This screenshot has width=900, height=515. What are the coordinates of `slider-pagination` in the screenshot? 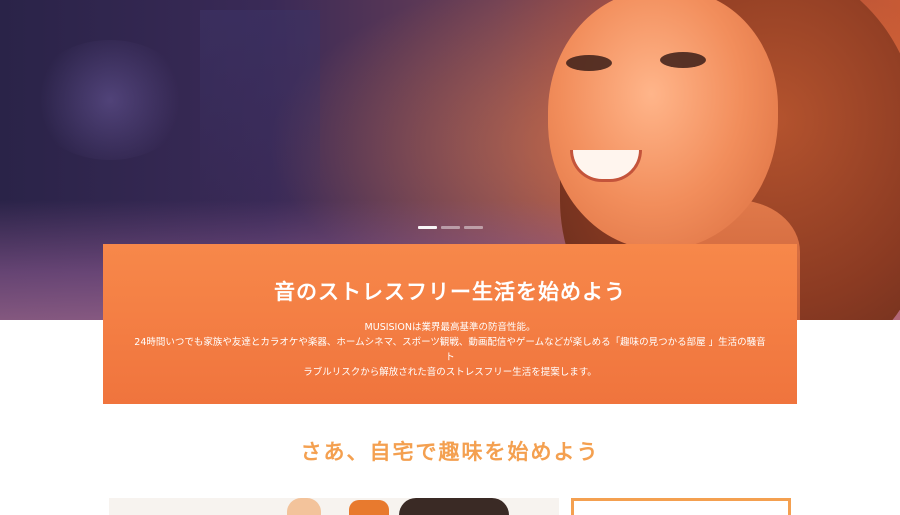 It's located at (450, 227).